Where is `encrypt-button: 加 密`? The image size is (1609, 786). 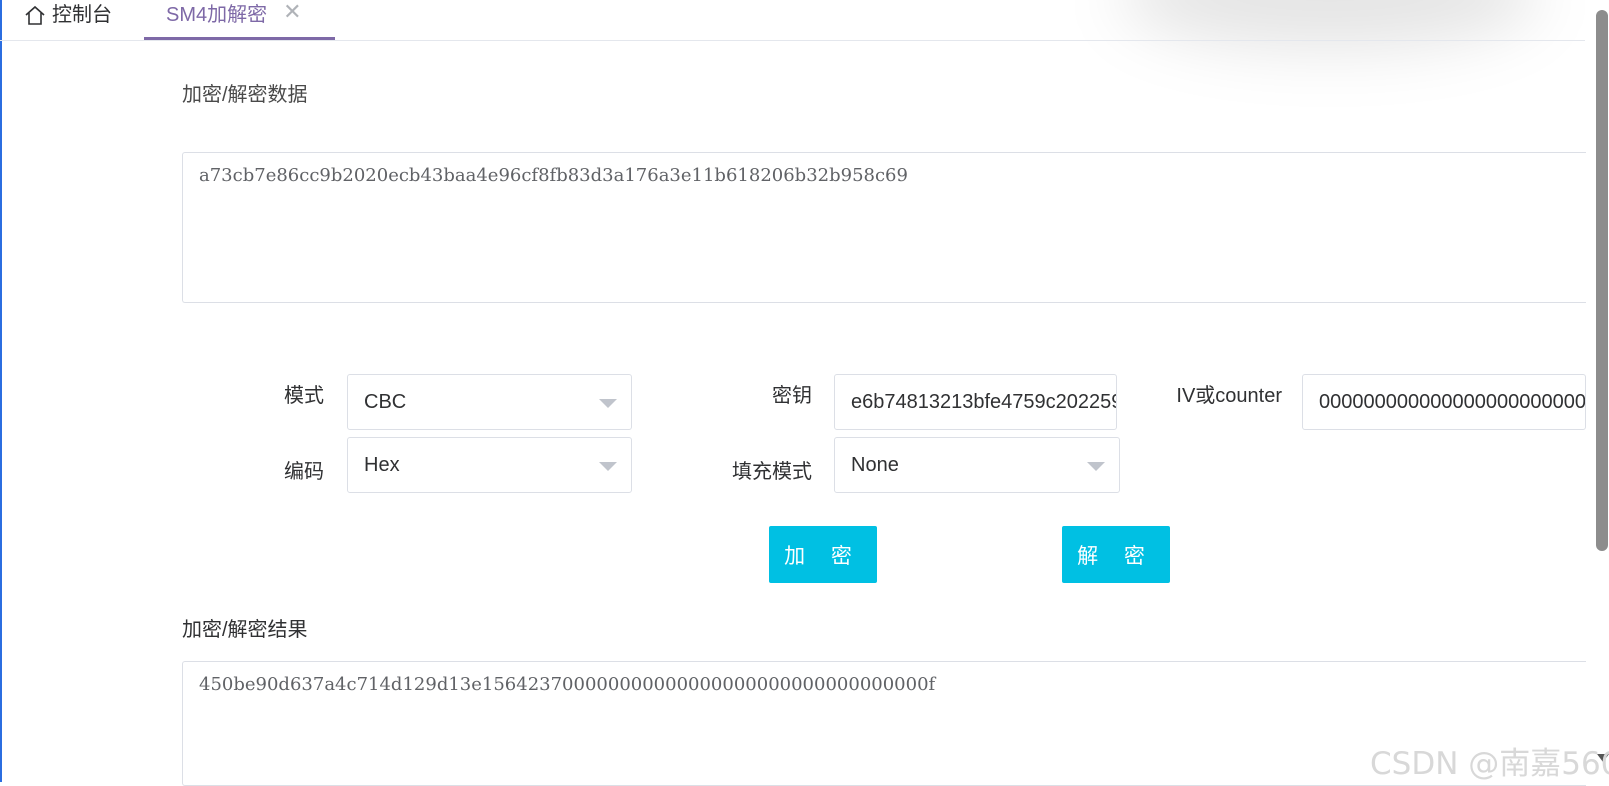 encrypt-button: 加 密 is located at coordinates (823, 554).